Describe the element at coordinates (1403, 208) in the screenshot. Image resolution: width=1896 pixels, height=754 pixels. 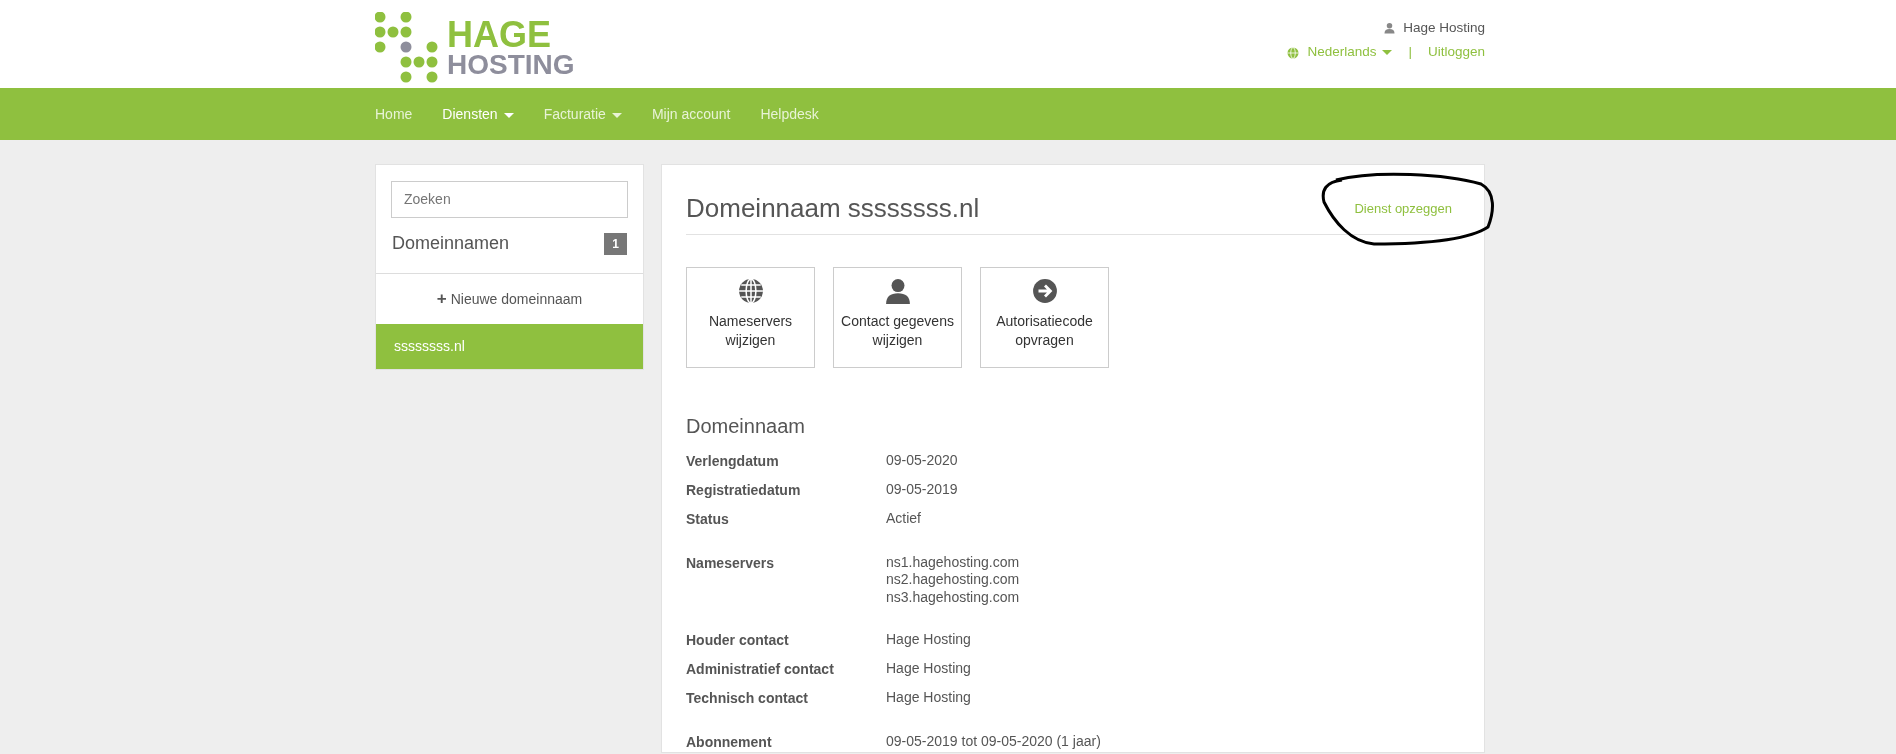
I see `cancel-service-link: Dienst opzeggen` at that location.